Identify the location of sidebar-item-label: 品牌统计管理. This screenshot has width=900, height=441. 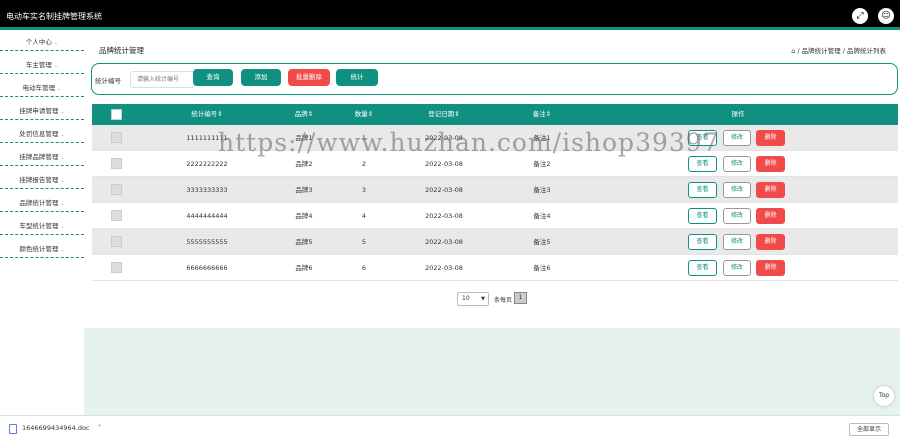
(39, 203).